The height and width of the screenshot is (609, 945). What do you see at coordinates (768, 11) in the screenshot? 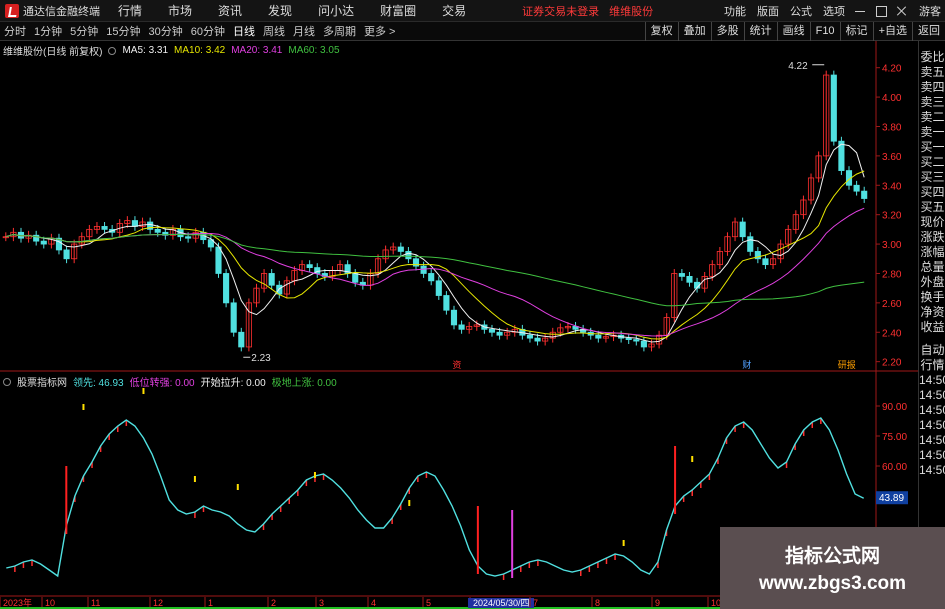
I see `menu-layout: 版面` at bounding box center [768, 11].